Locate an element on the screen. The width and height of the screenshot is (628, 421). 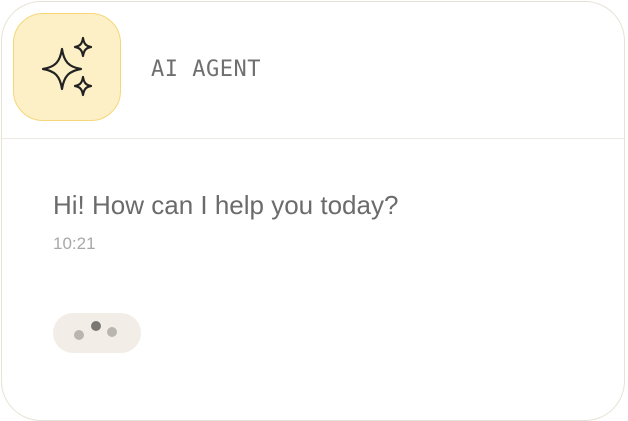
agent-message: Hi! How can I help you today? is located at coordinates (226, 205).